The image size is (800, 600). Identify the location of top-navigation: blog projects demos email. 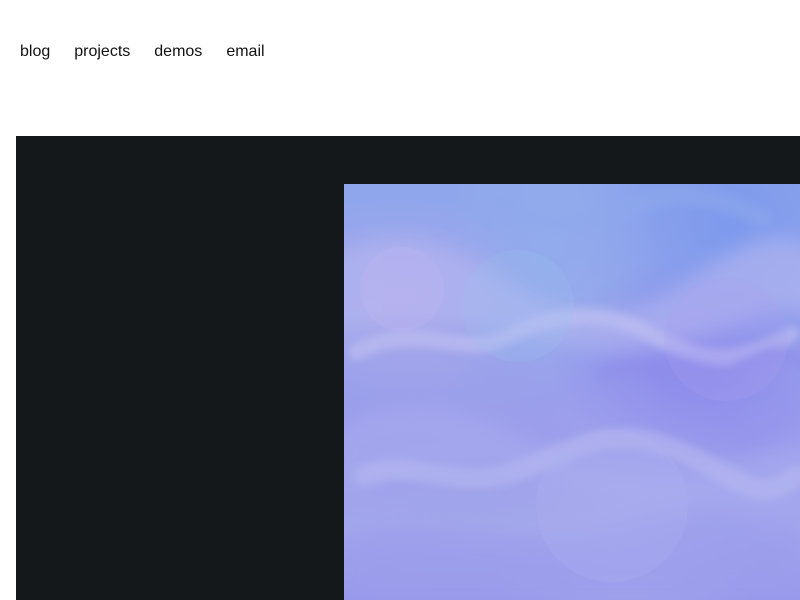
(142, 52).